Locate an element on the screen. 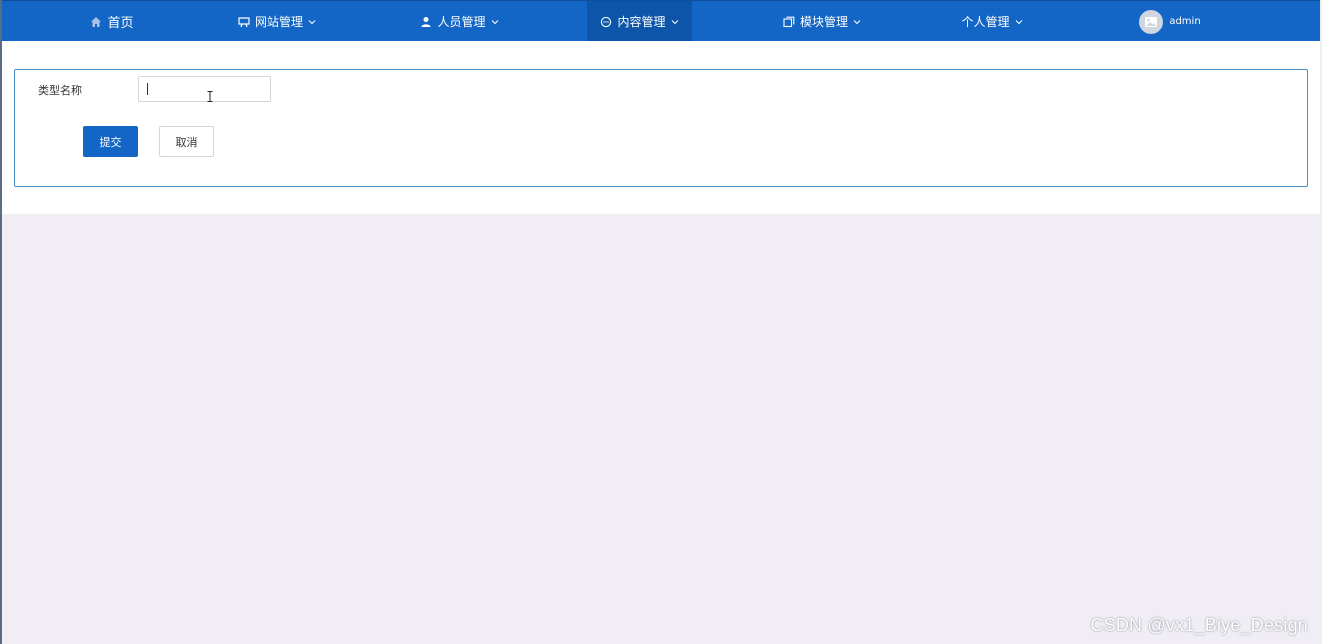  website-icon is located at coordinates (244, 22).